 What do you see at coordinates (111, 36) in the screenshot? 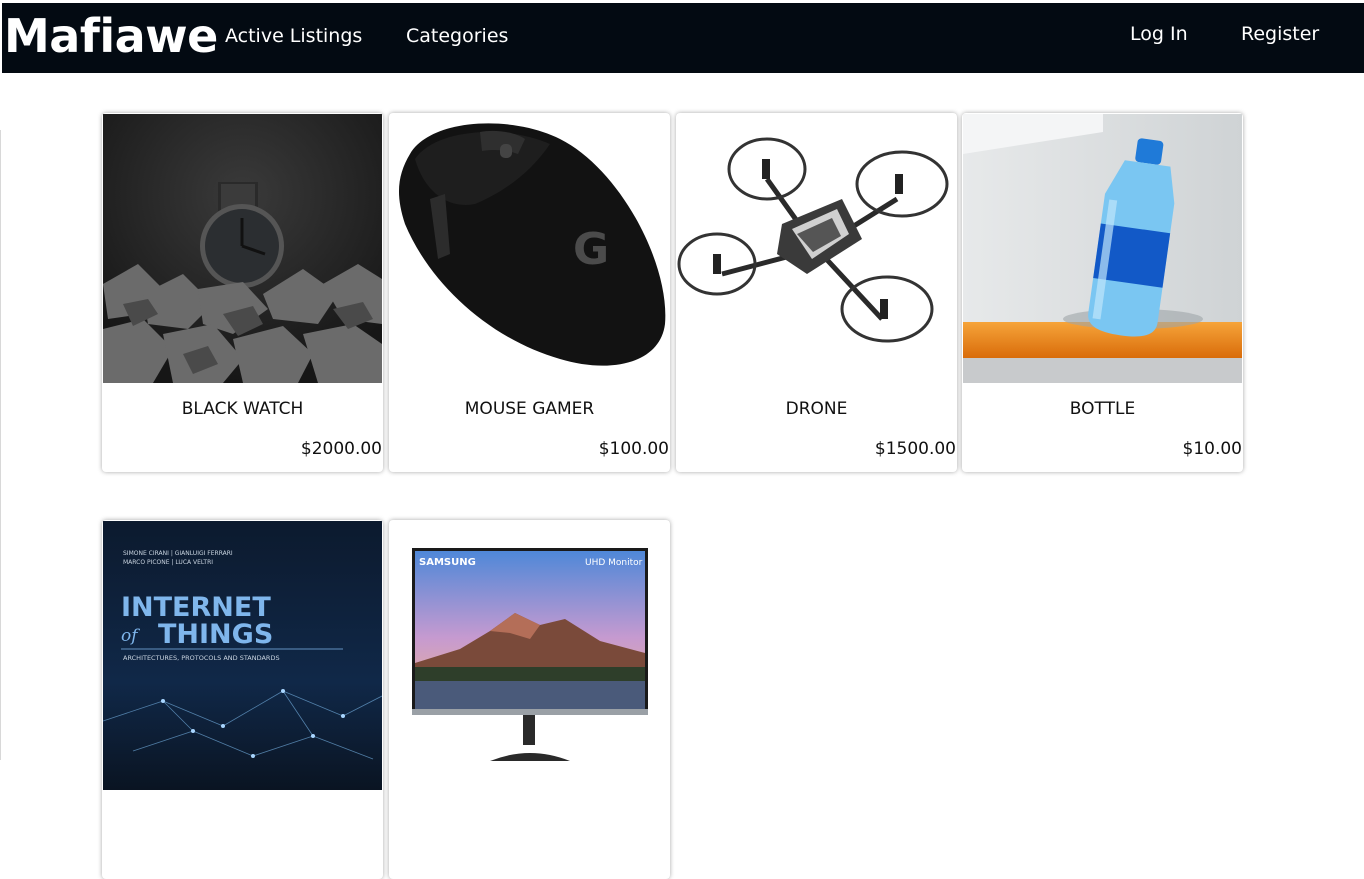
I see `brand-logo: Mafiawe` at bounding box center [111, 36].